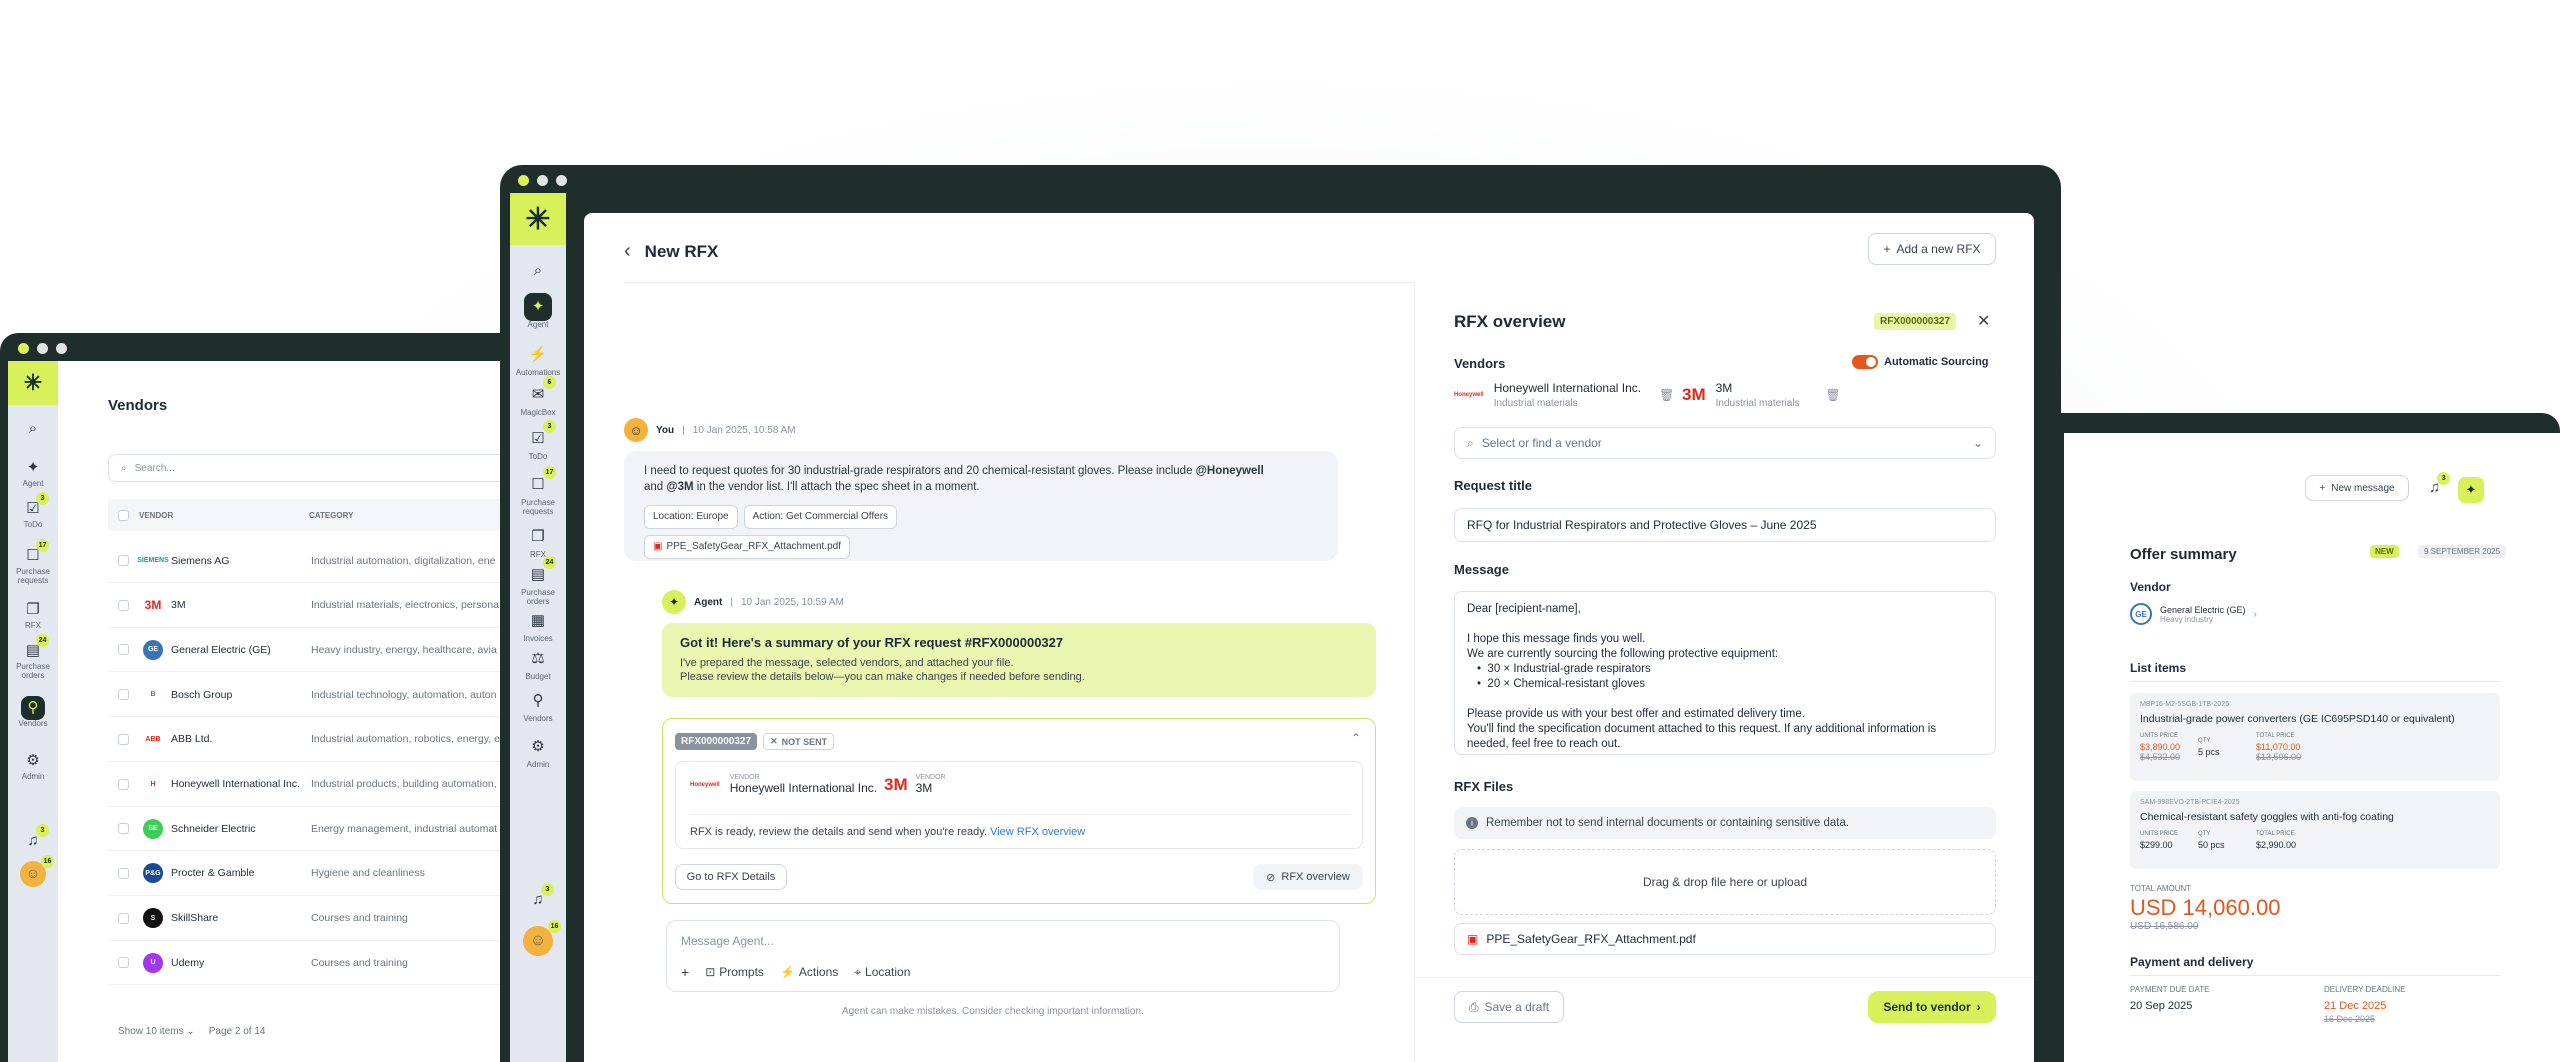 The height and width of the screenshot is (1062, 2560). Describe the element at coordinates (33, 429) in the screenshot. I see `search-nav: ⌕` at that location.